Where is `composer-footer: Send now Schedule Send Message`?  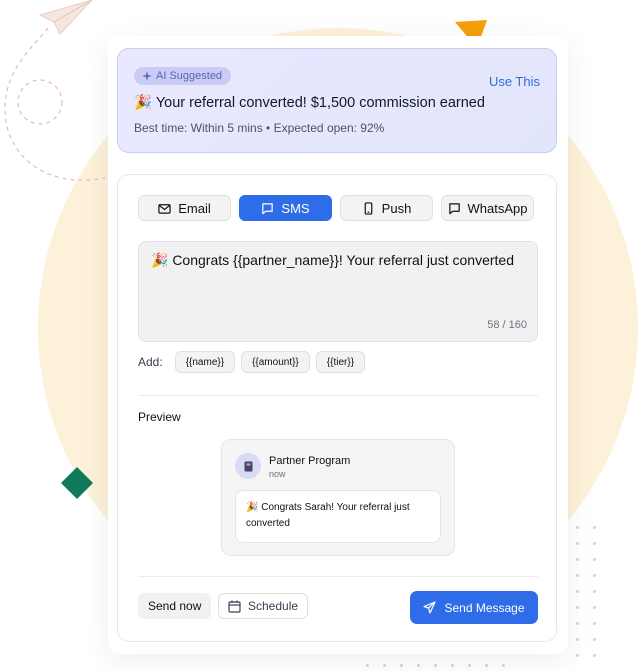 composer-footer: Send now Schedule Send Message is located at coordinates (338, 607).